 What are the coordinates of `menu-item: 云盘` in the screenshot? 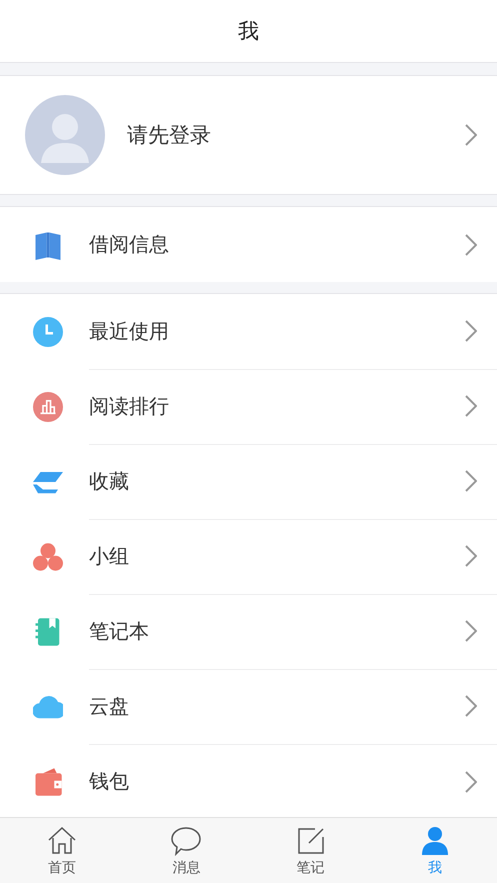 It's located at (277, 706).